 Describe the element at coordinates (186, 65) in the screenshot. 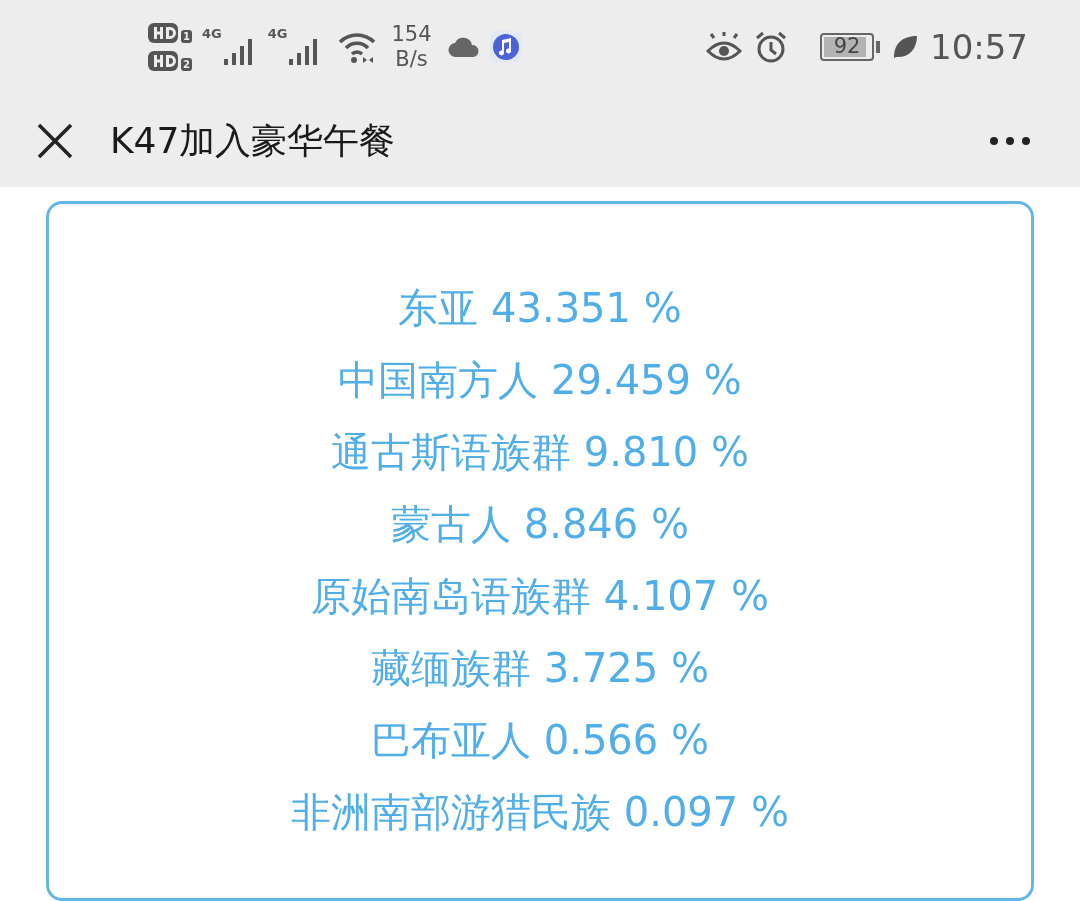

I see `sim-number: 2` at that location.